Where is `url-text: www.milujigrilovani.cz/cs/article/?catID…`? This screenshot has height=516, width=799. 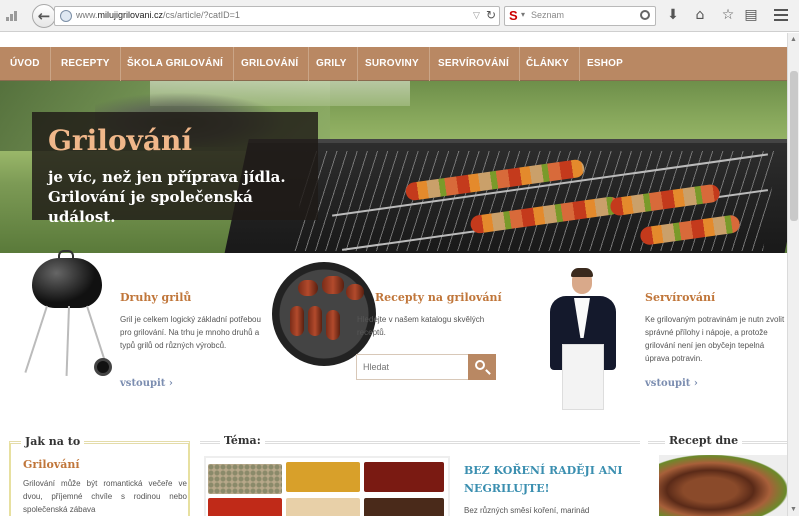 url-text: www.milujigrilovani.cz/cs/article/?catID… is located at coordinates (158, 15).